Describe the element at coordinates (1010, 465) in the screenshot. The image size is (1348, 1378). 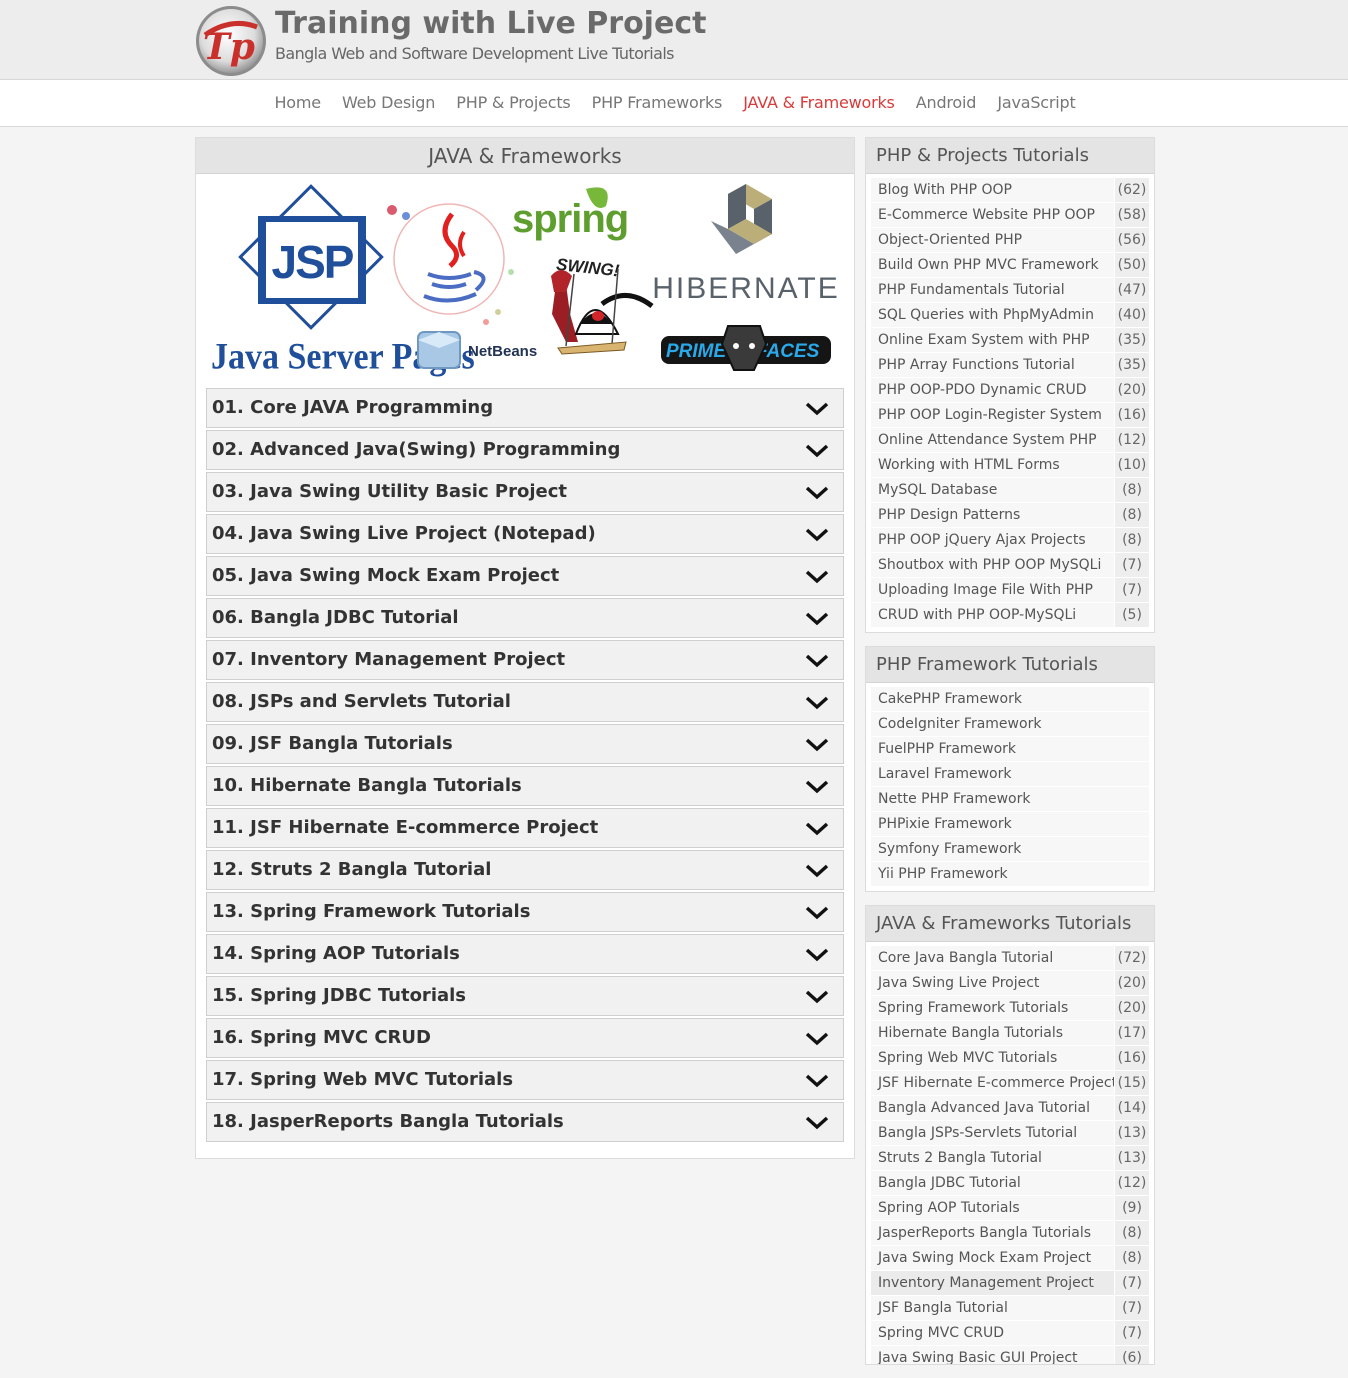
I see `sidebar-list-item: Working with HTML Forms (10)` at that location.